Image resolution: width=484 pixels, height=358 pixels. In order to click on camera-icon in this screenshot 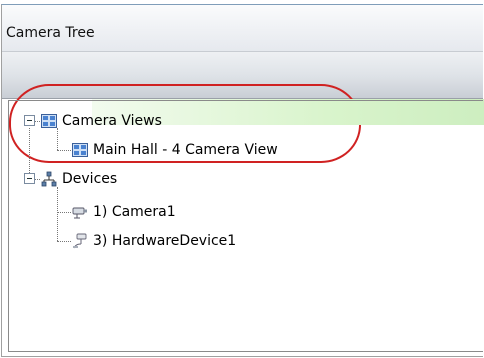, I will do `click(80, 212)`.